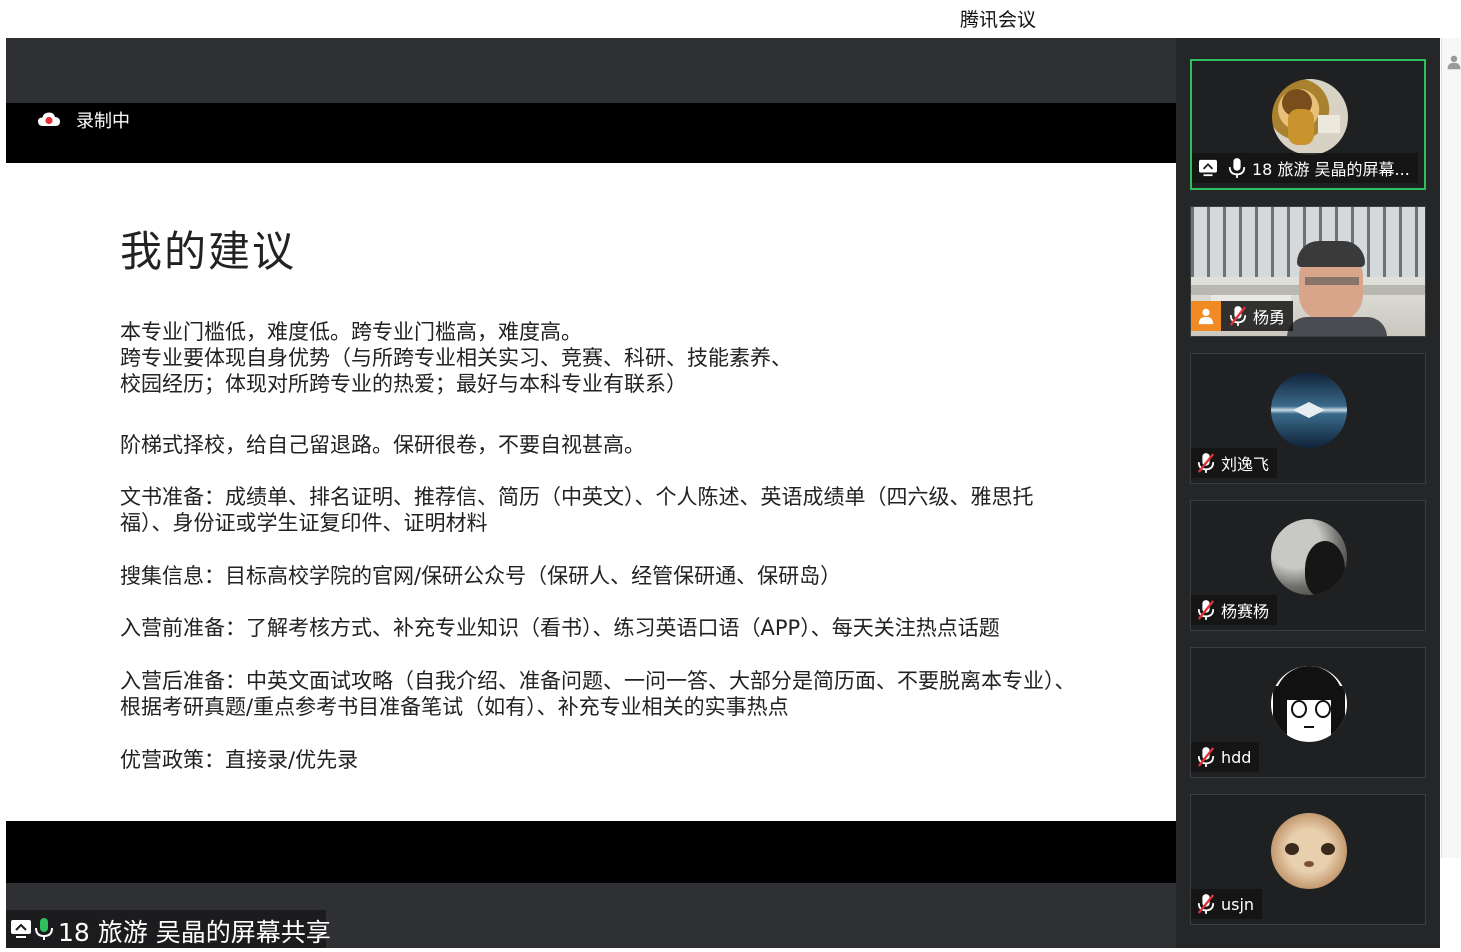 This screenshot has width=1461, height=952. What do you see at coordinates (454, 707) in the screenshot?
I see `slide-line: 根据考研真题/重点参考书目准备笔试（如有）、补充专业相关的实事热点` at bounding box center [454, 707].